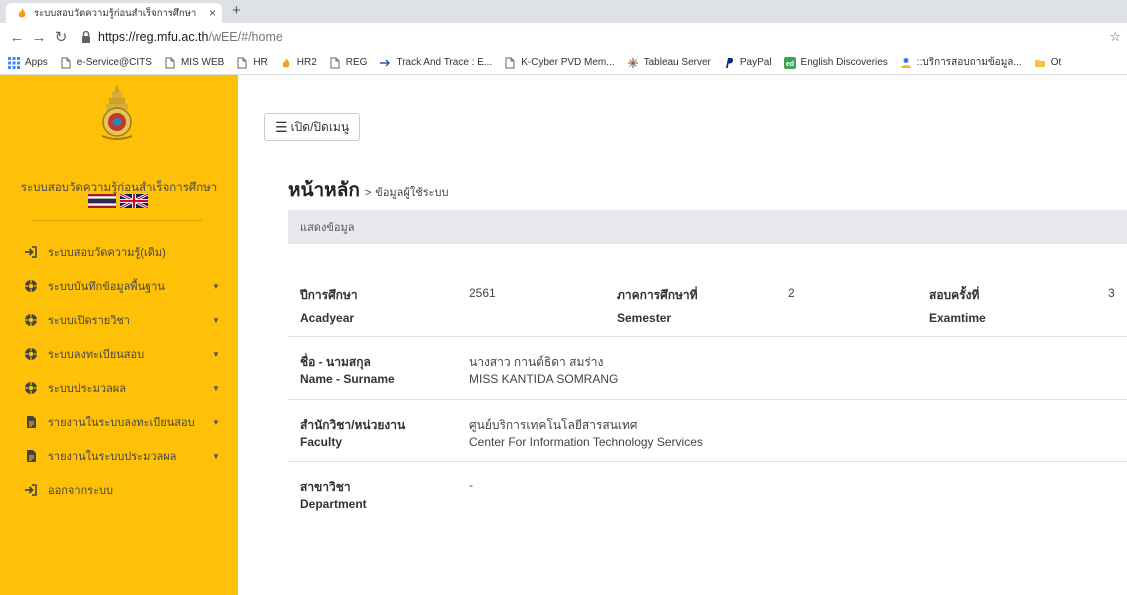 This screenshot has width=1127, height=595. I want to click on paypal-icon, so click(729, 63).